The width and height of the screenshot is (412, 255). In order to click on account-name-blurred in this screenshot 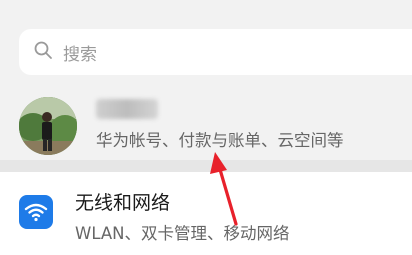, I will do `click(127, 109)`.